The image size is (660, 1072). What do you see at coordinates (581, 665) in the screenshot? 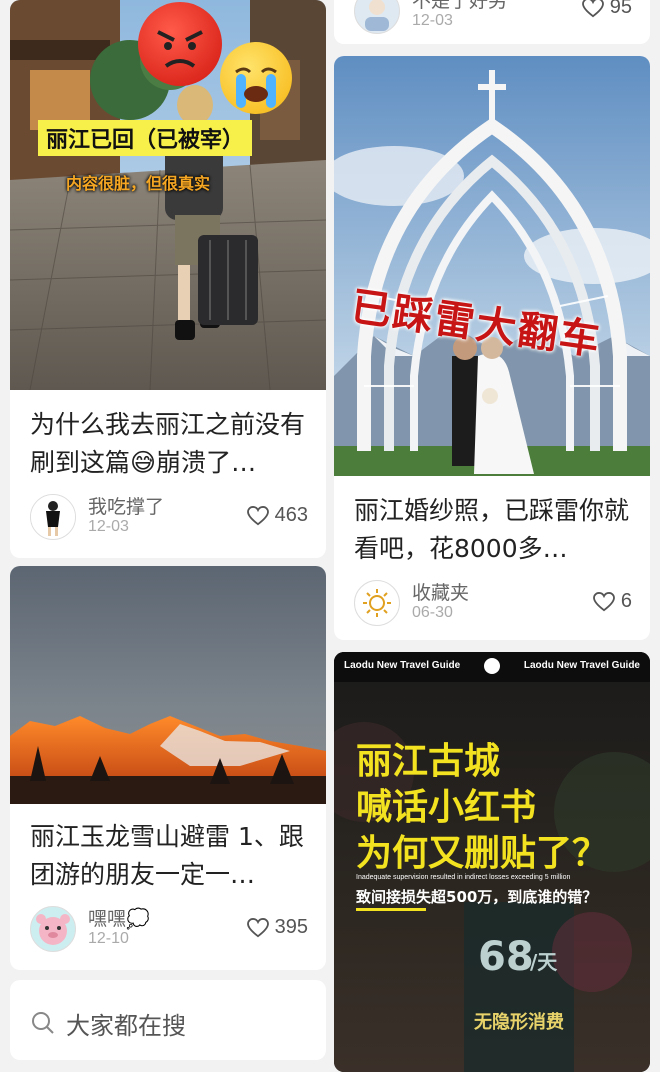
I see `poster-header-right: Laodu New Travel Guide` at bounding box center [581, 665].